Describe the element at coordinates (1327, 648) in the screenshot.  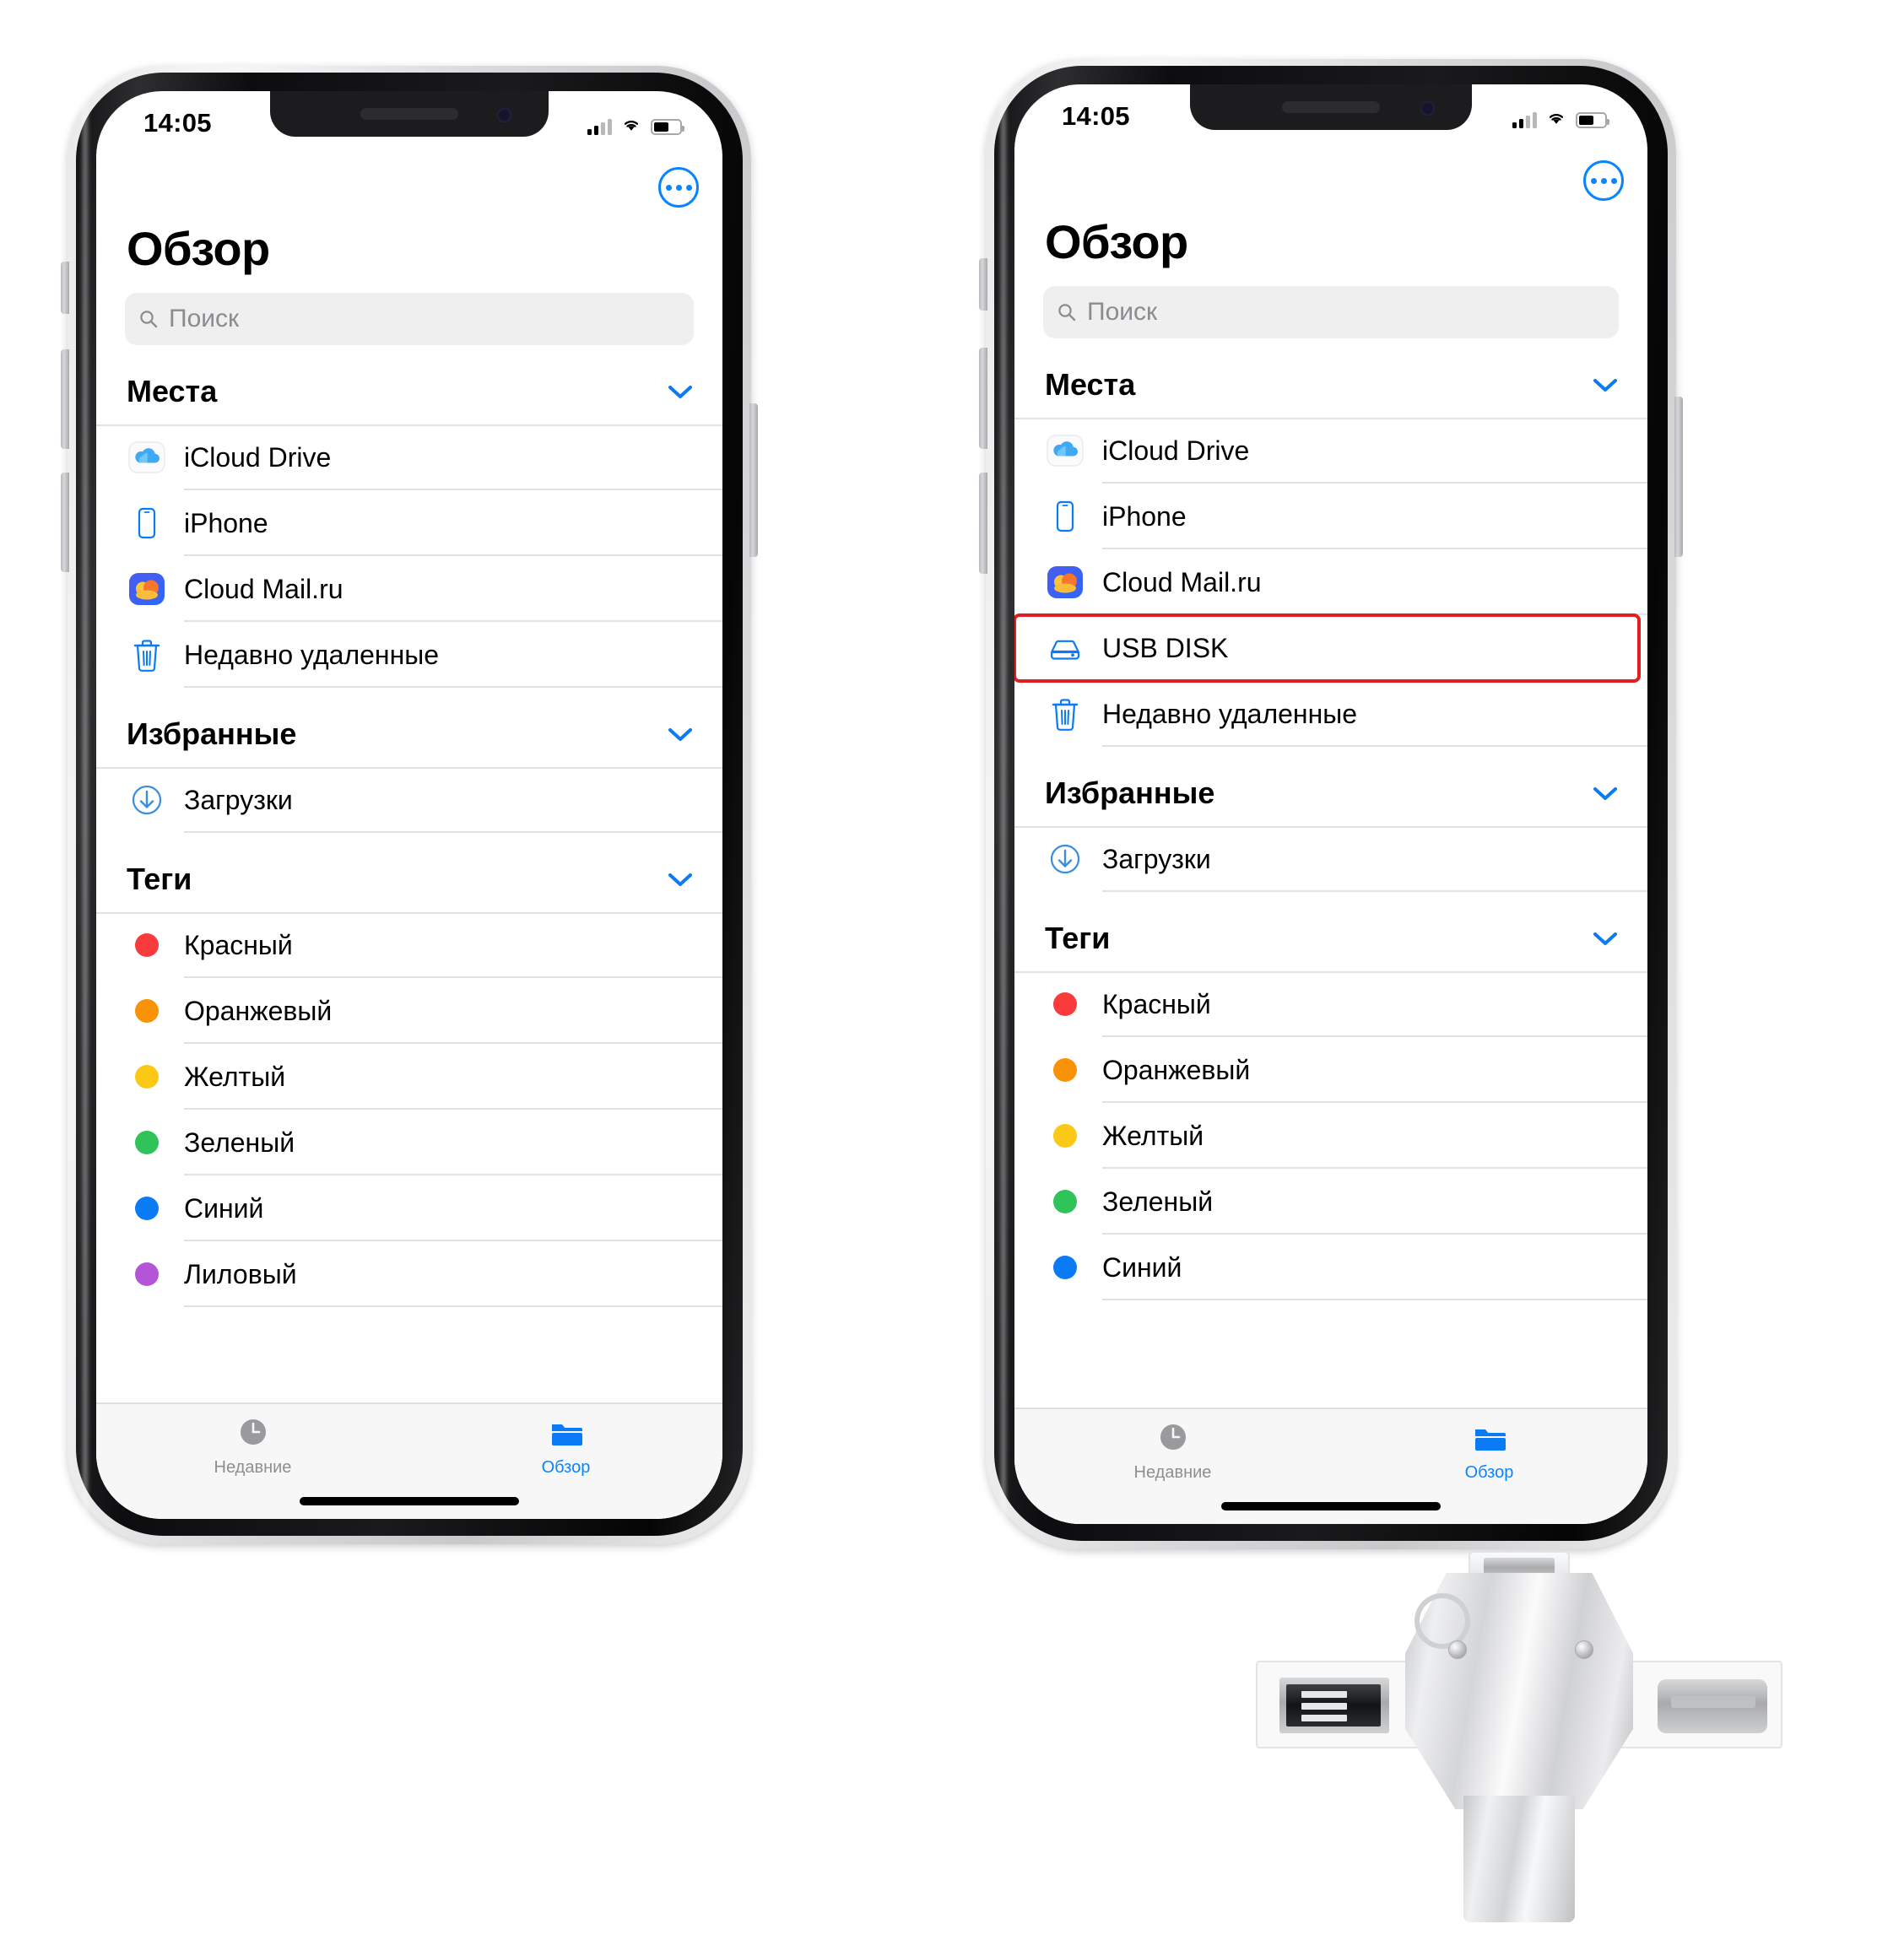
I see `list-item-usb-disk: USB DISK` at that location.